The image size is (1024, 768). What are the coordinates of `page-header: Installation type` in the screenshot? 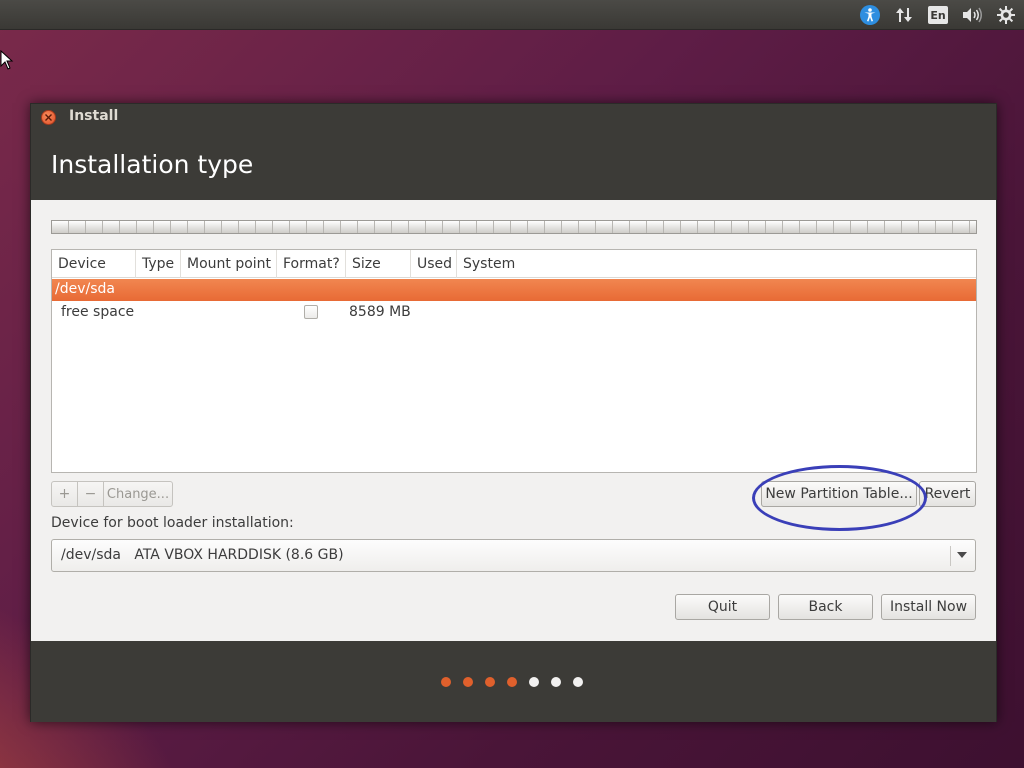 It's located at (513, 165).